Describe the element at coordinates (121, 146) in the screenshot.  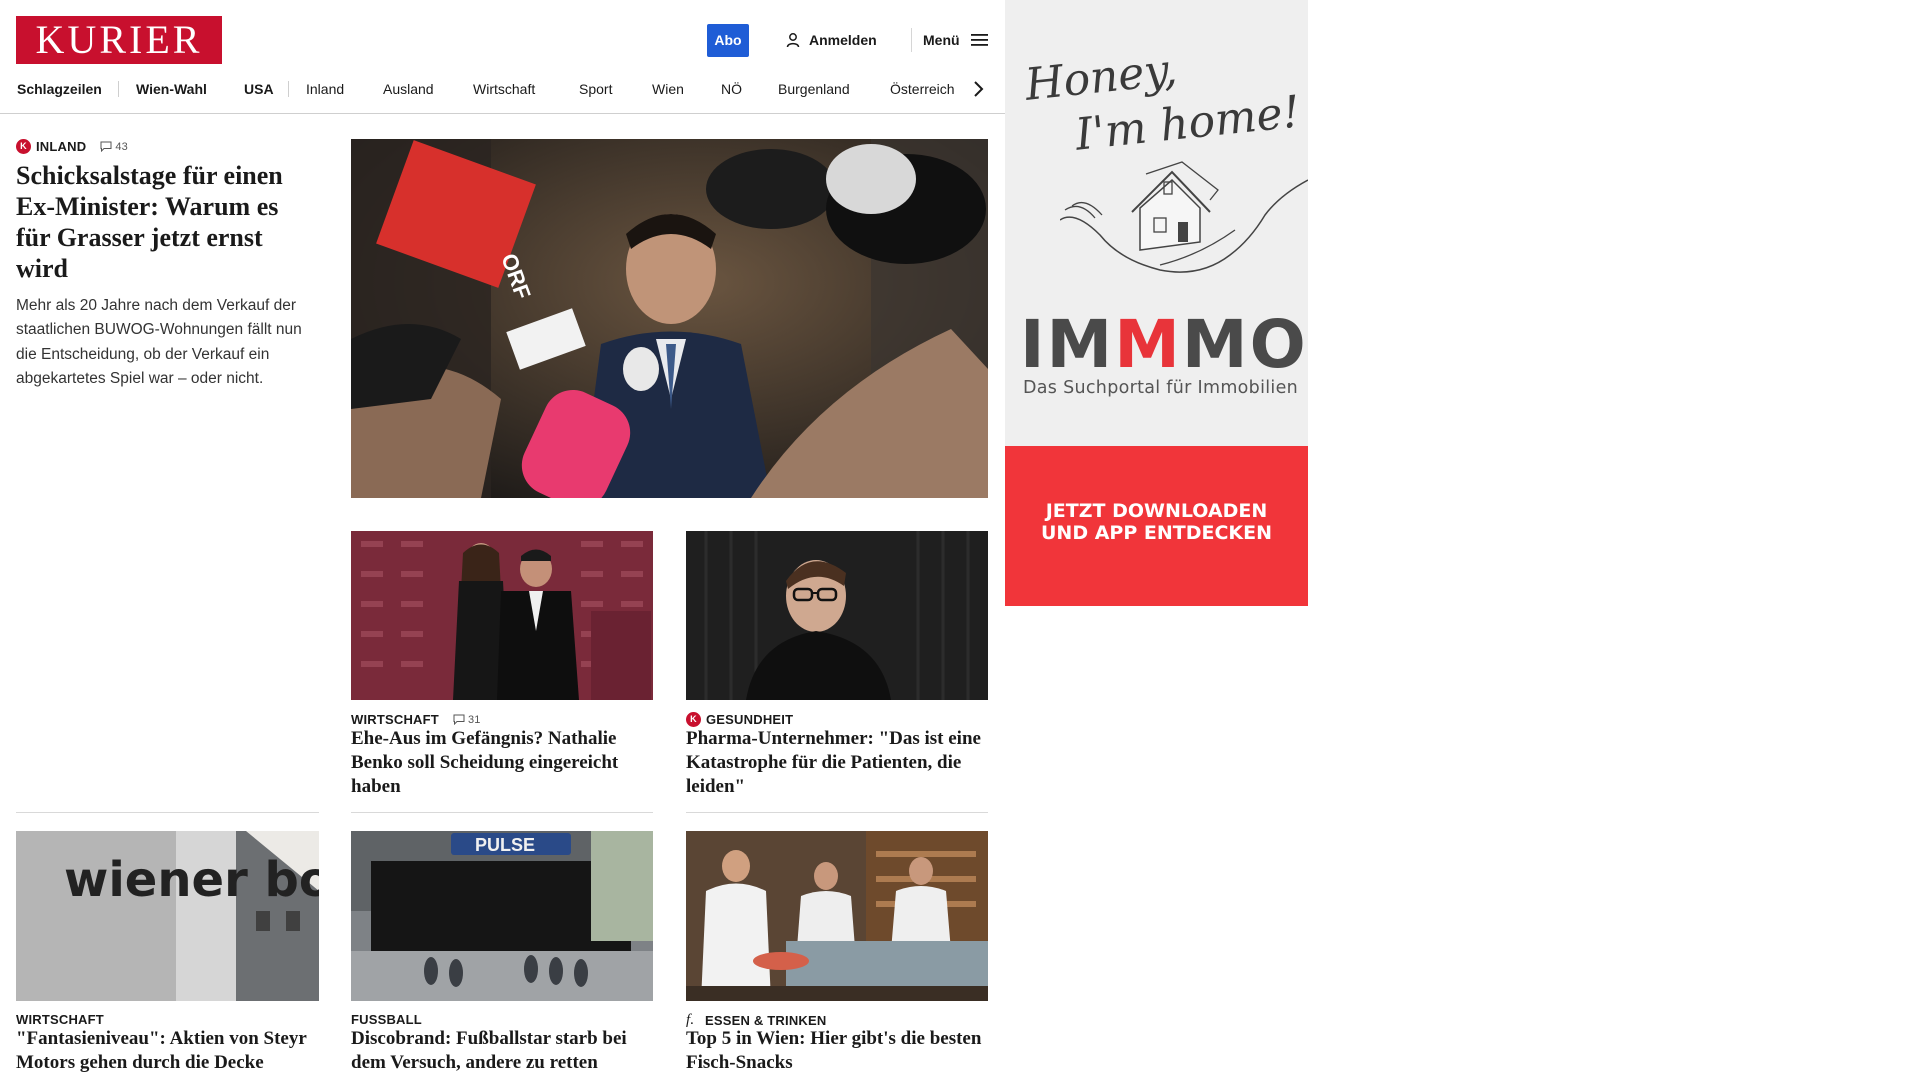
I see `comment-count-value: 43` at that location.